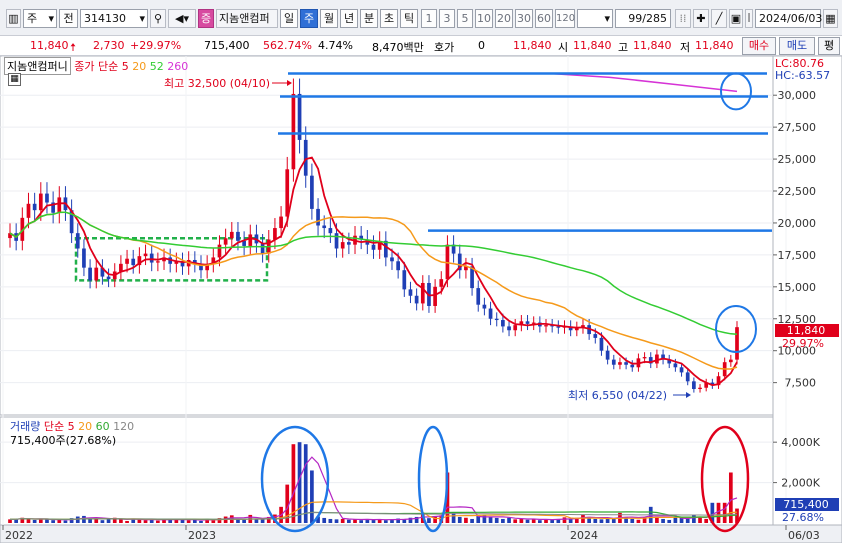  I want to click on price-tick-label: 22,500, so click(797, 191).